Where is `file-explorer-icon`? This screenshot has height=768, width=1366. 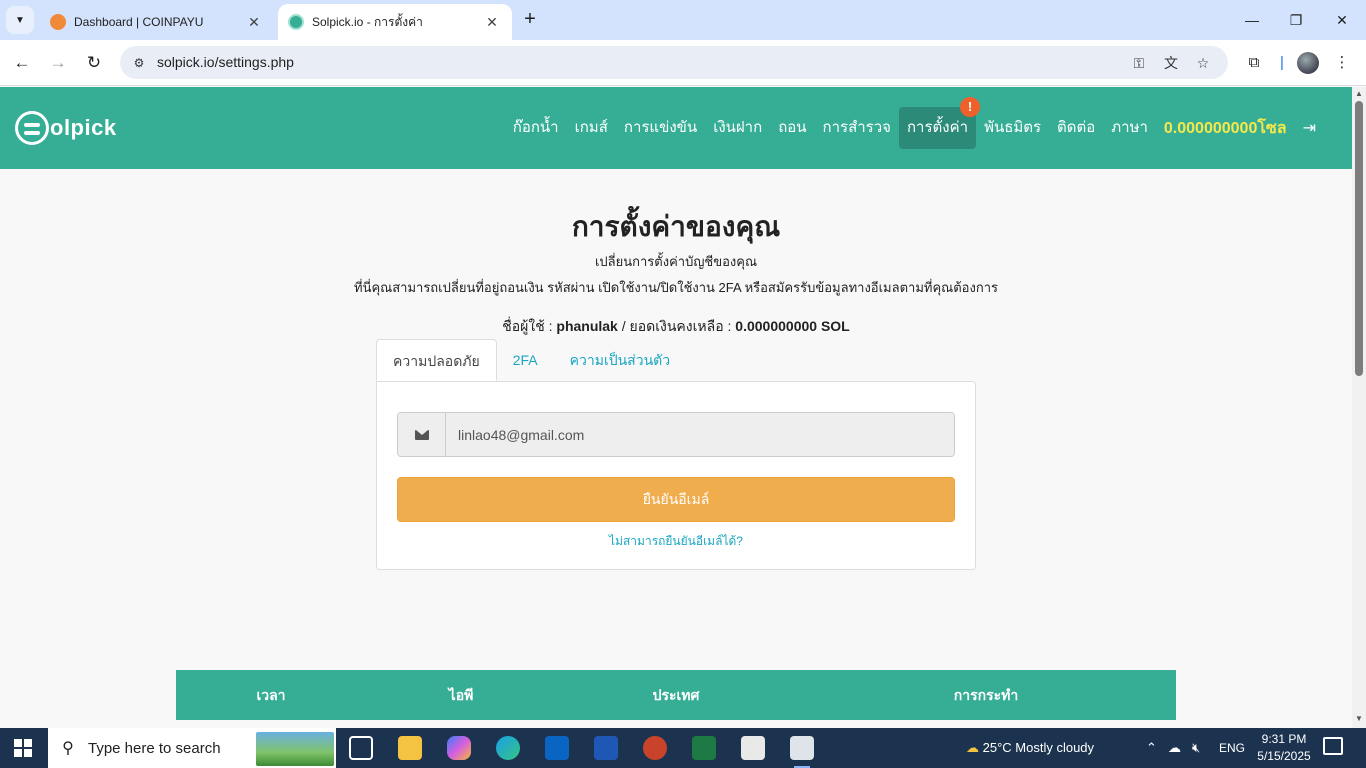 file-explorer-icon is located at coordinates (410, 748).